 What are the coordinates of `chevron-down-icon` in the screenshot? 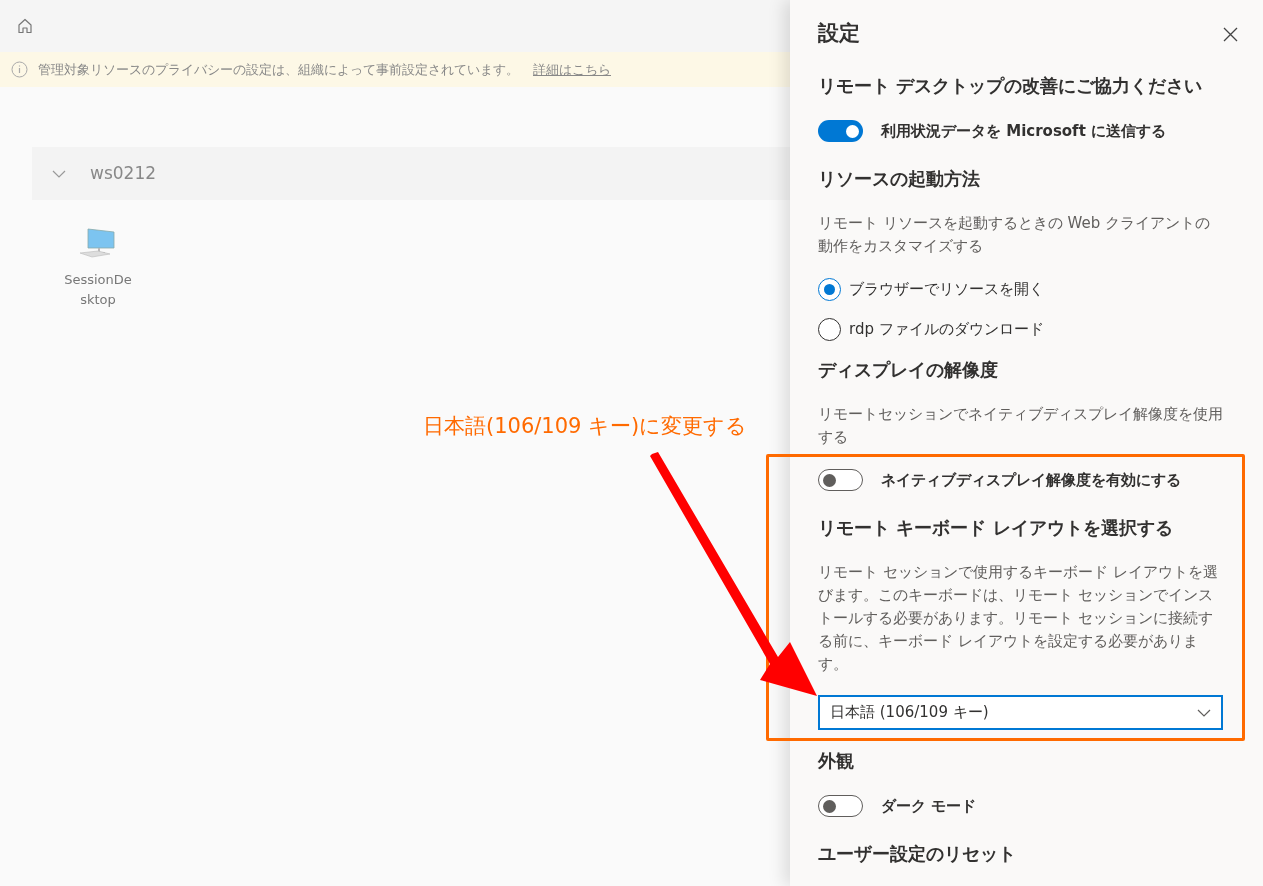 It's located at (1204, 712).